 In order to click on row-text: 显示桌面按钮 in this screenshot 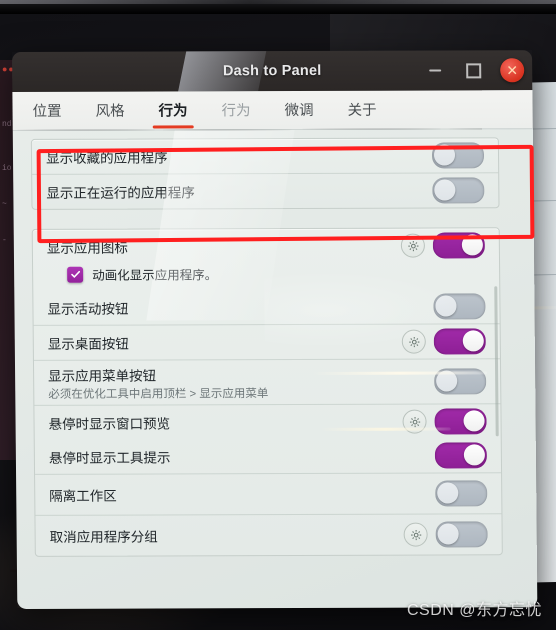, I will do `click(225, 342)`.